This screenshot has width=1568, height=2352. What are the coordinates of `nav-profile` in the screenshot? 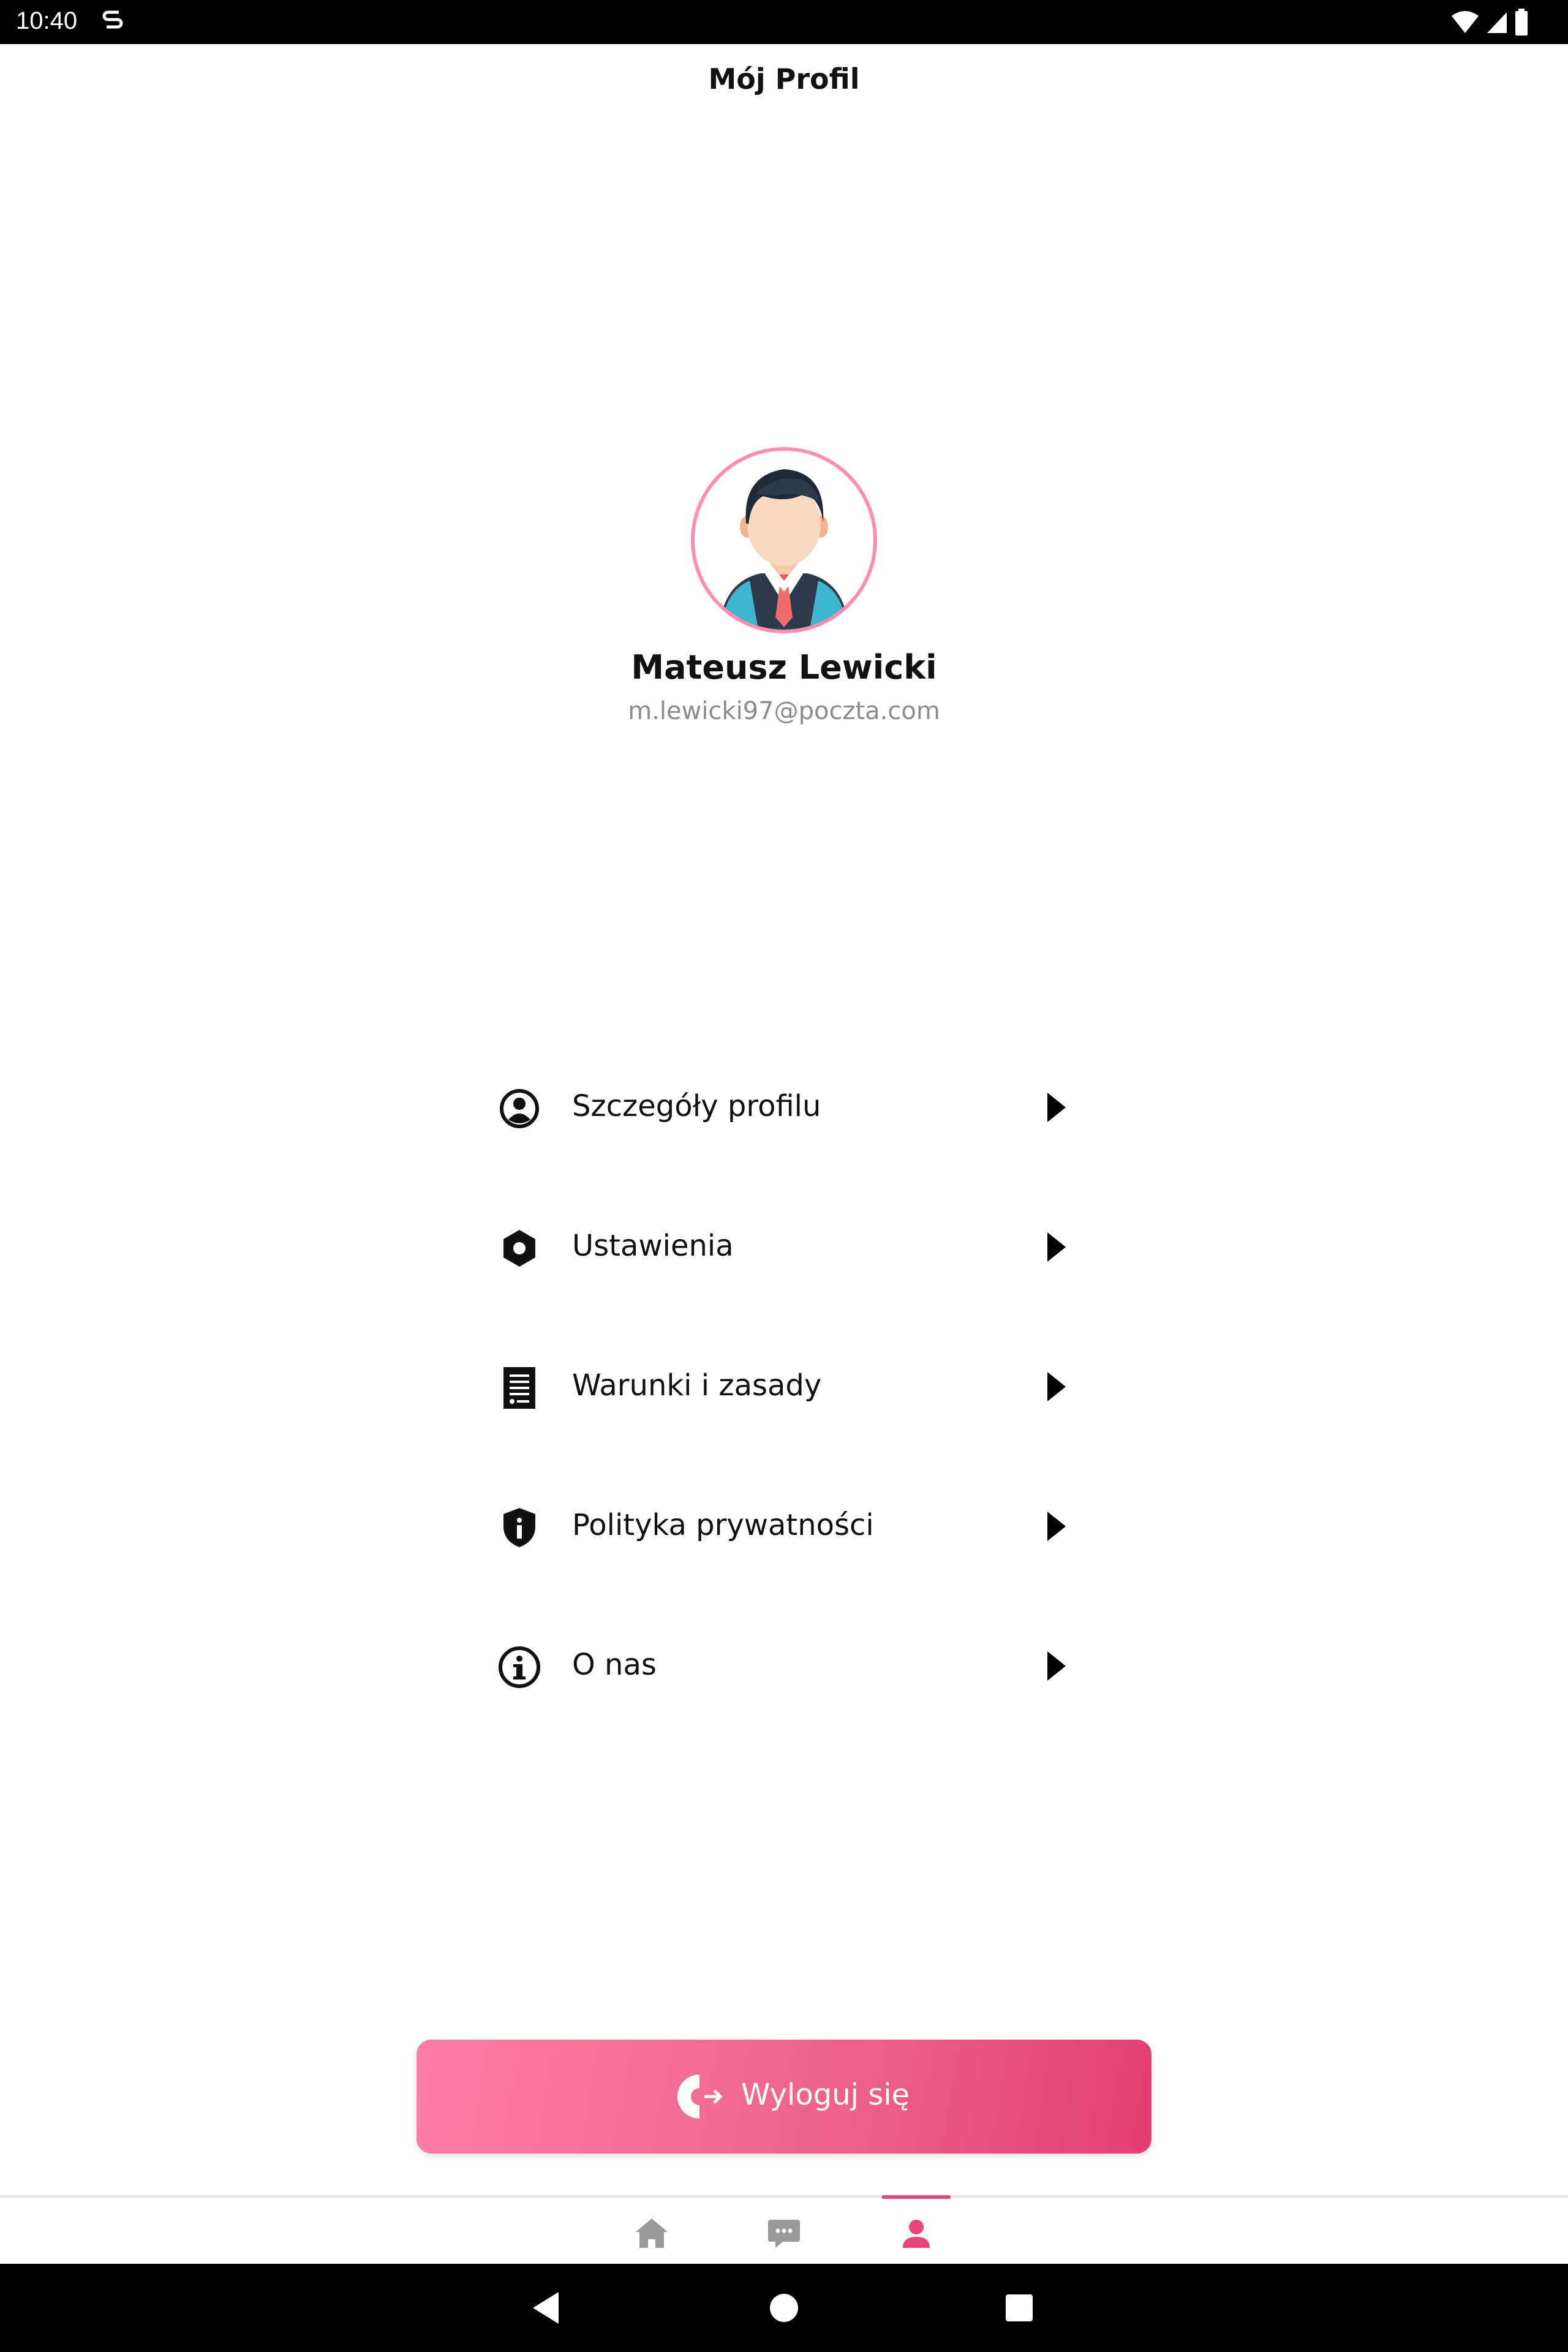 It's located at (916, 2230).